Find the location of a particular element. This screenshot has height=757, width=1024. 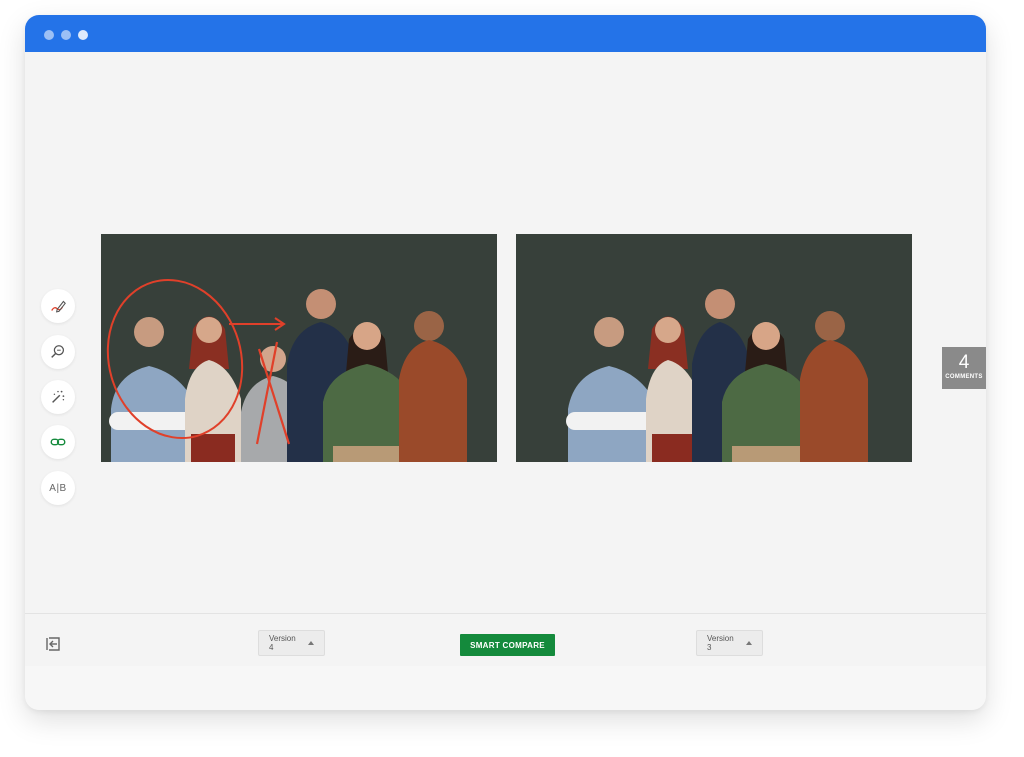

link-tool-button is located at coordinates (58, 442).